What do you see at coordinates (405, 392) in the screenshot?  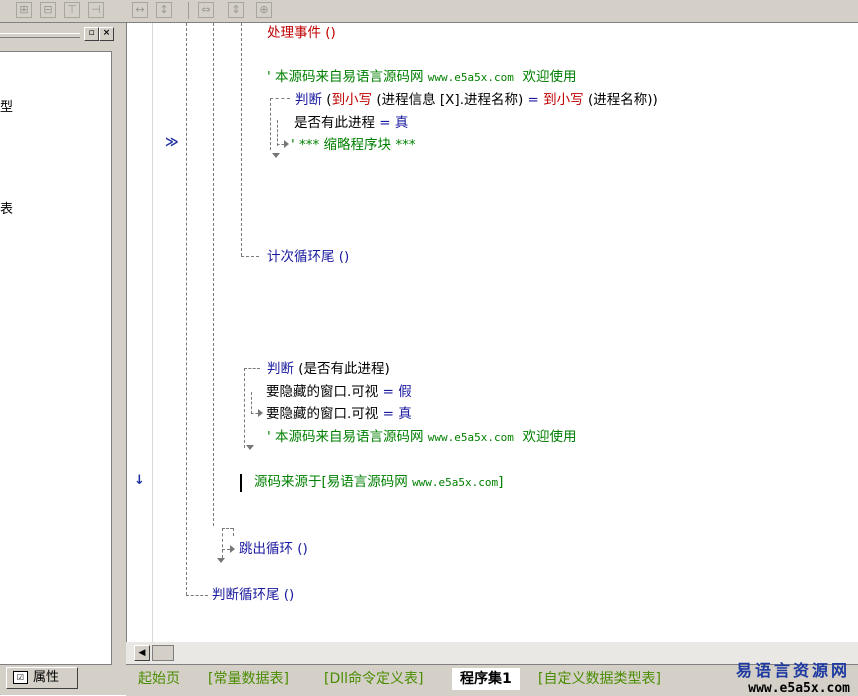 I see `constant: 假` at bounding box center [405, 392].